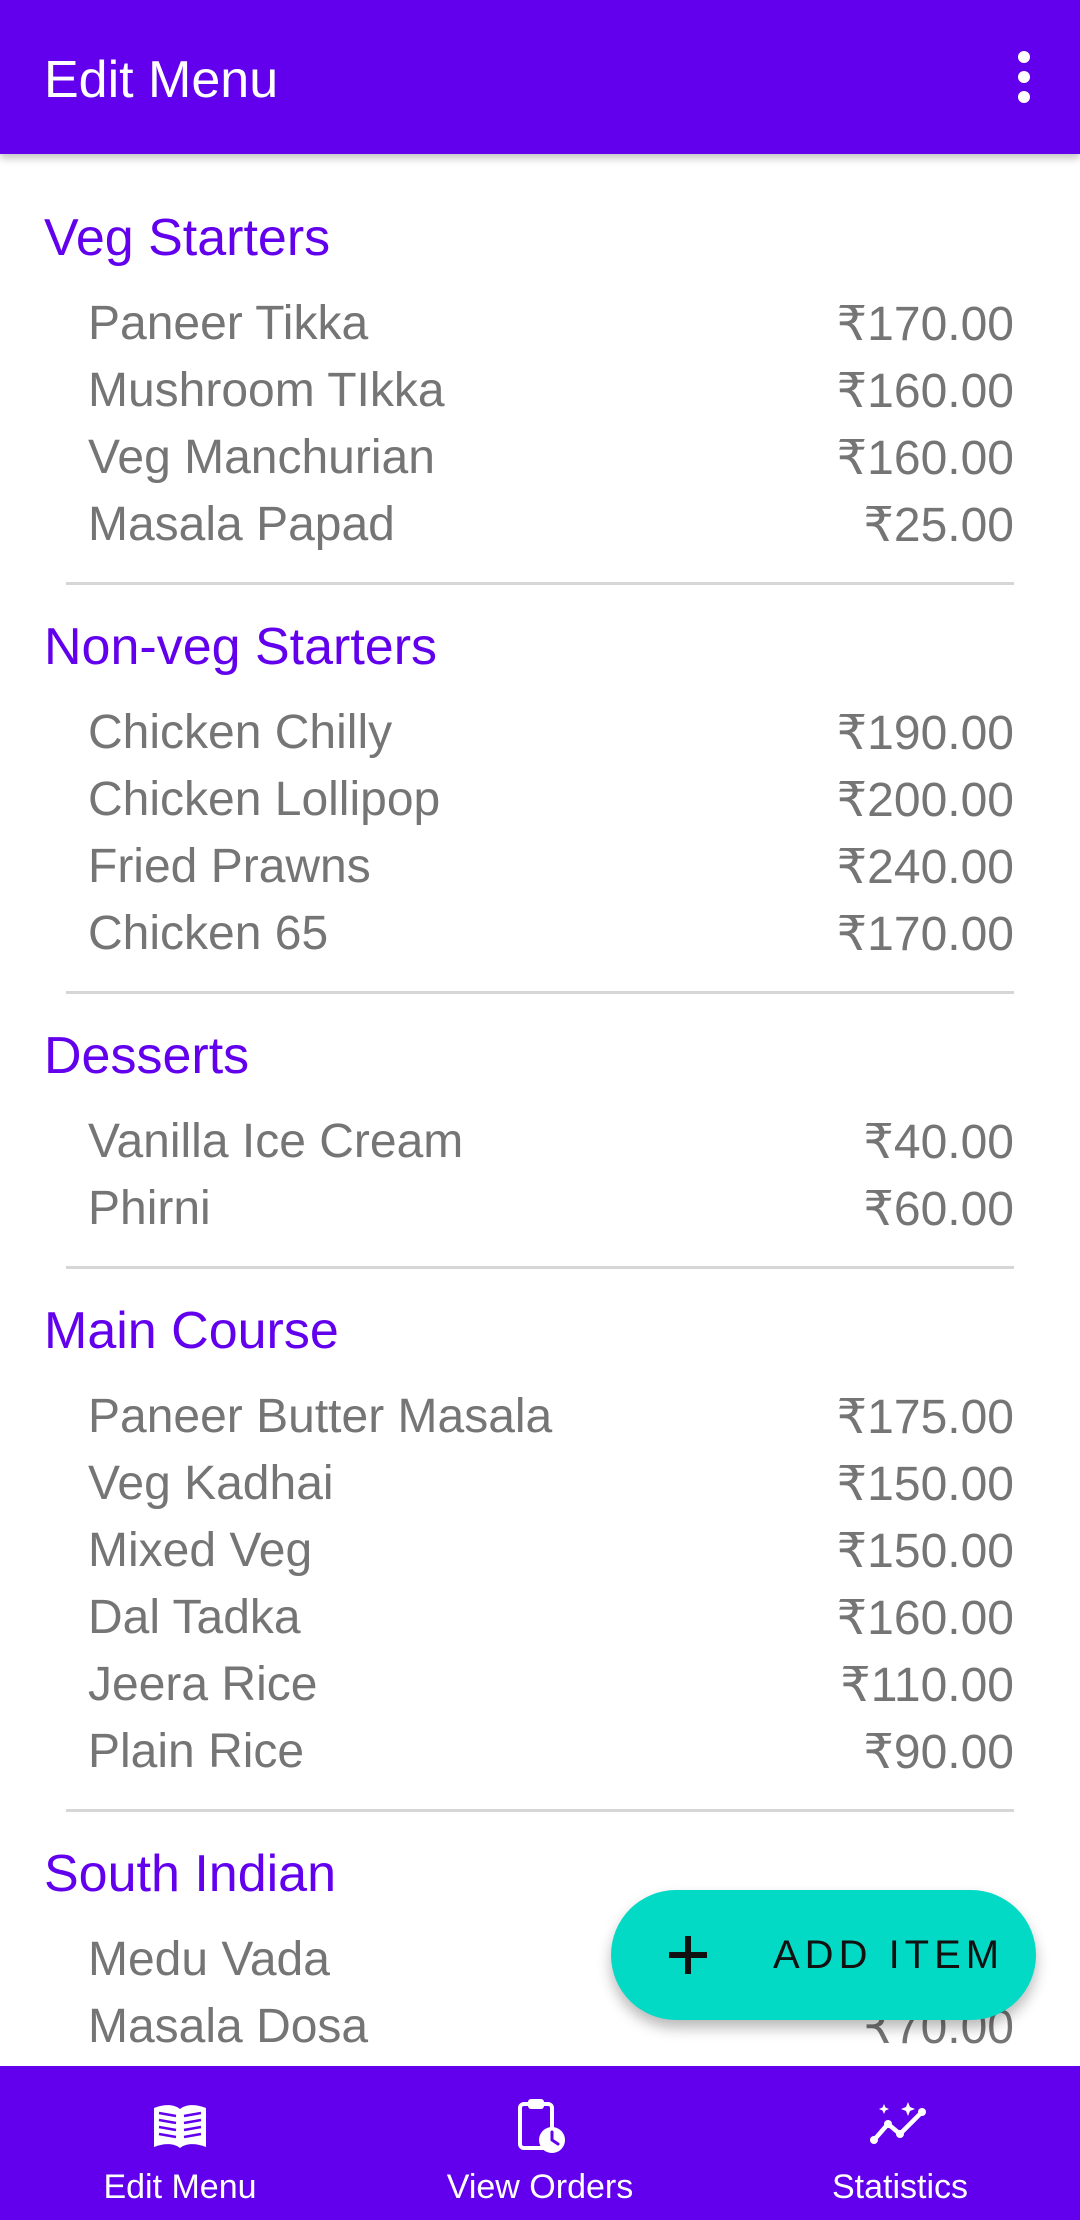  I want to click on bottom-navigation: Edit Menu View Orders Statistics, so click(540, 2143).